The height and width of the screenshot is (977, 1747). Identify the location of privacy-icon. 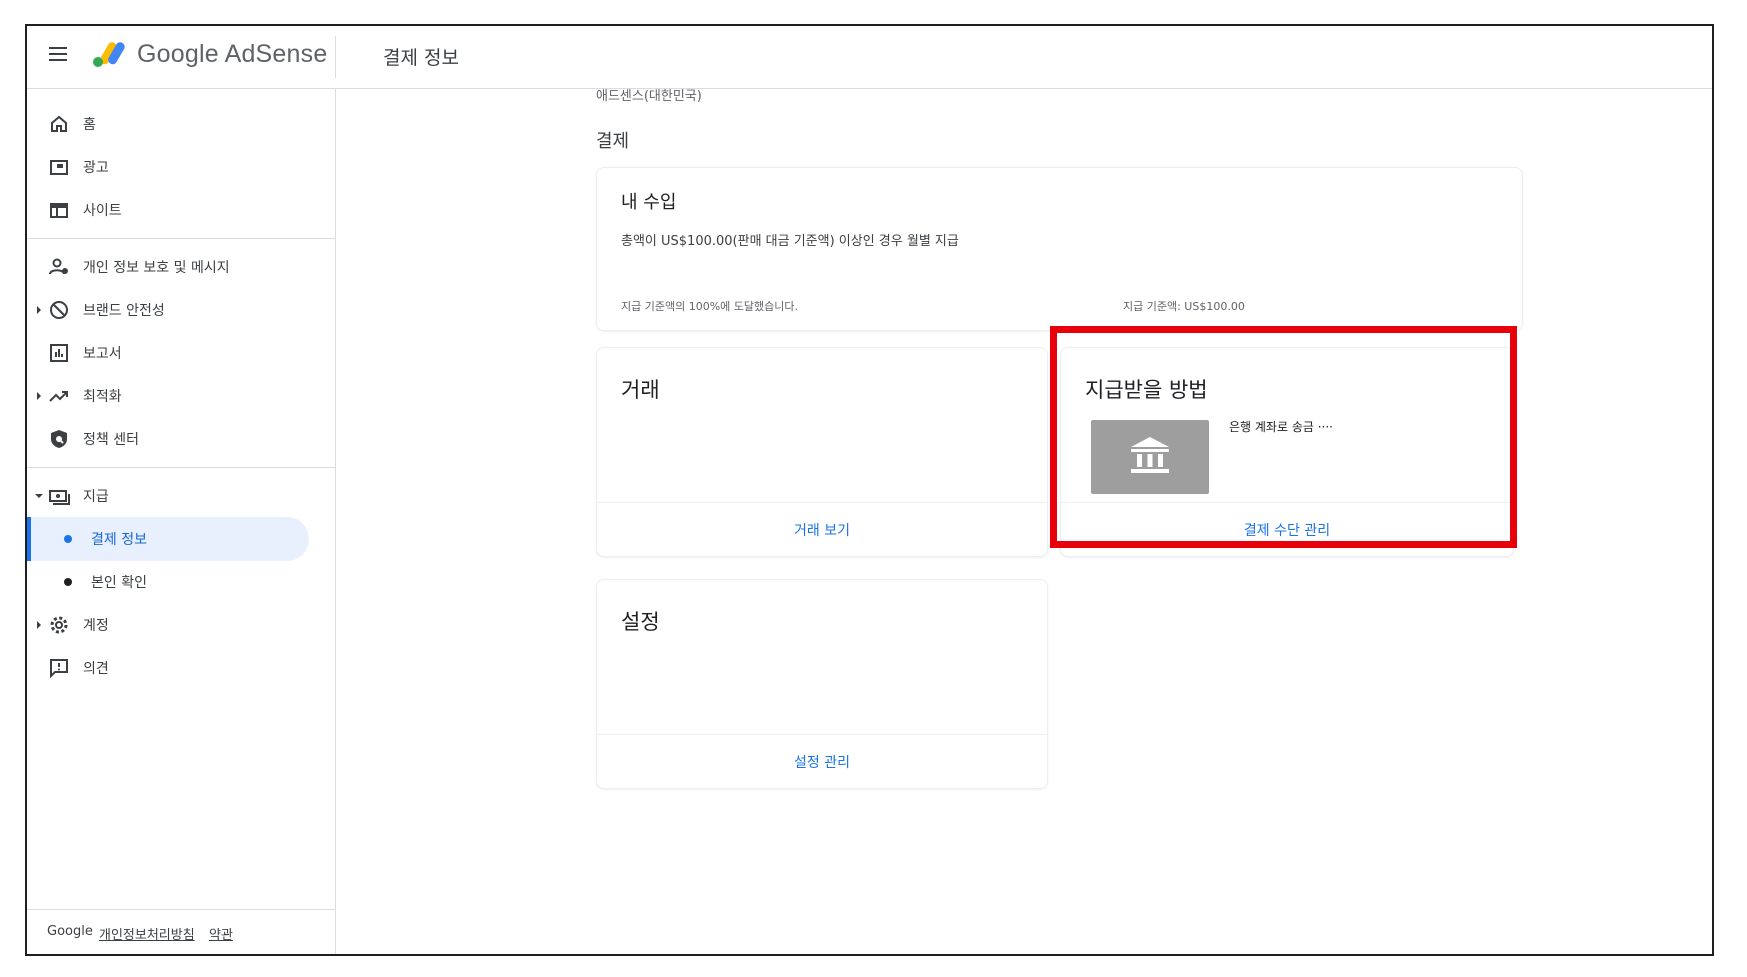
(58, 266).